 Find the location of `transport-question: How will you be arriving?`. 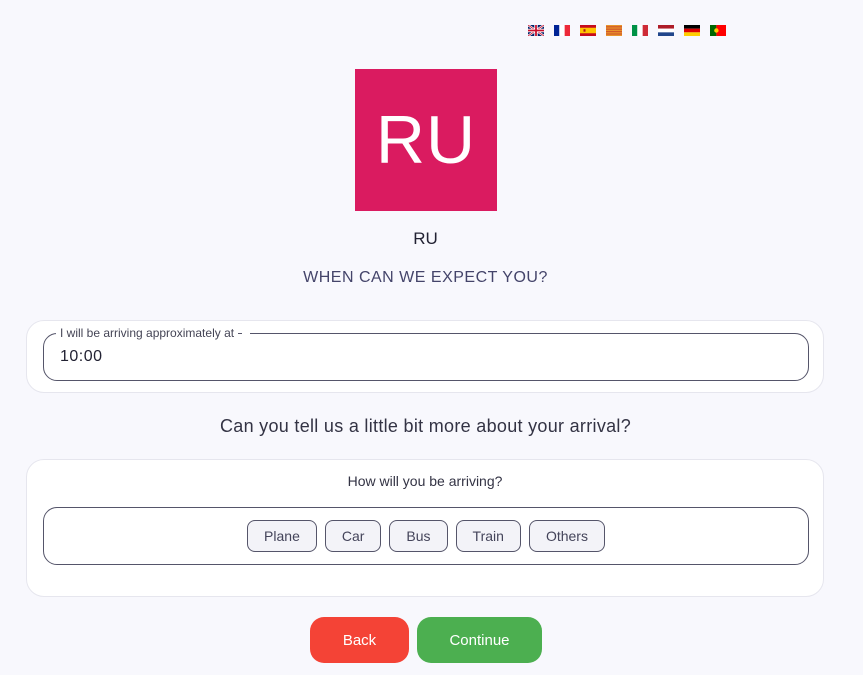

transport-question: How will you be arriving? is located at coordinates (425, 481).